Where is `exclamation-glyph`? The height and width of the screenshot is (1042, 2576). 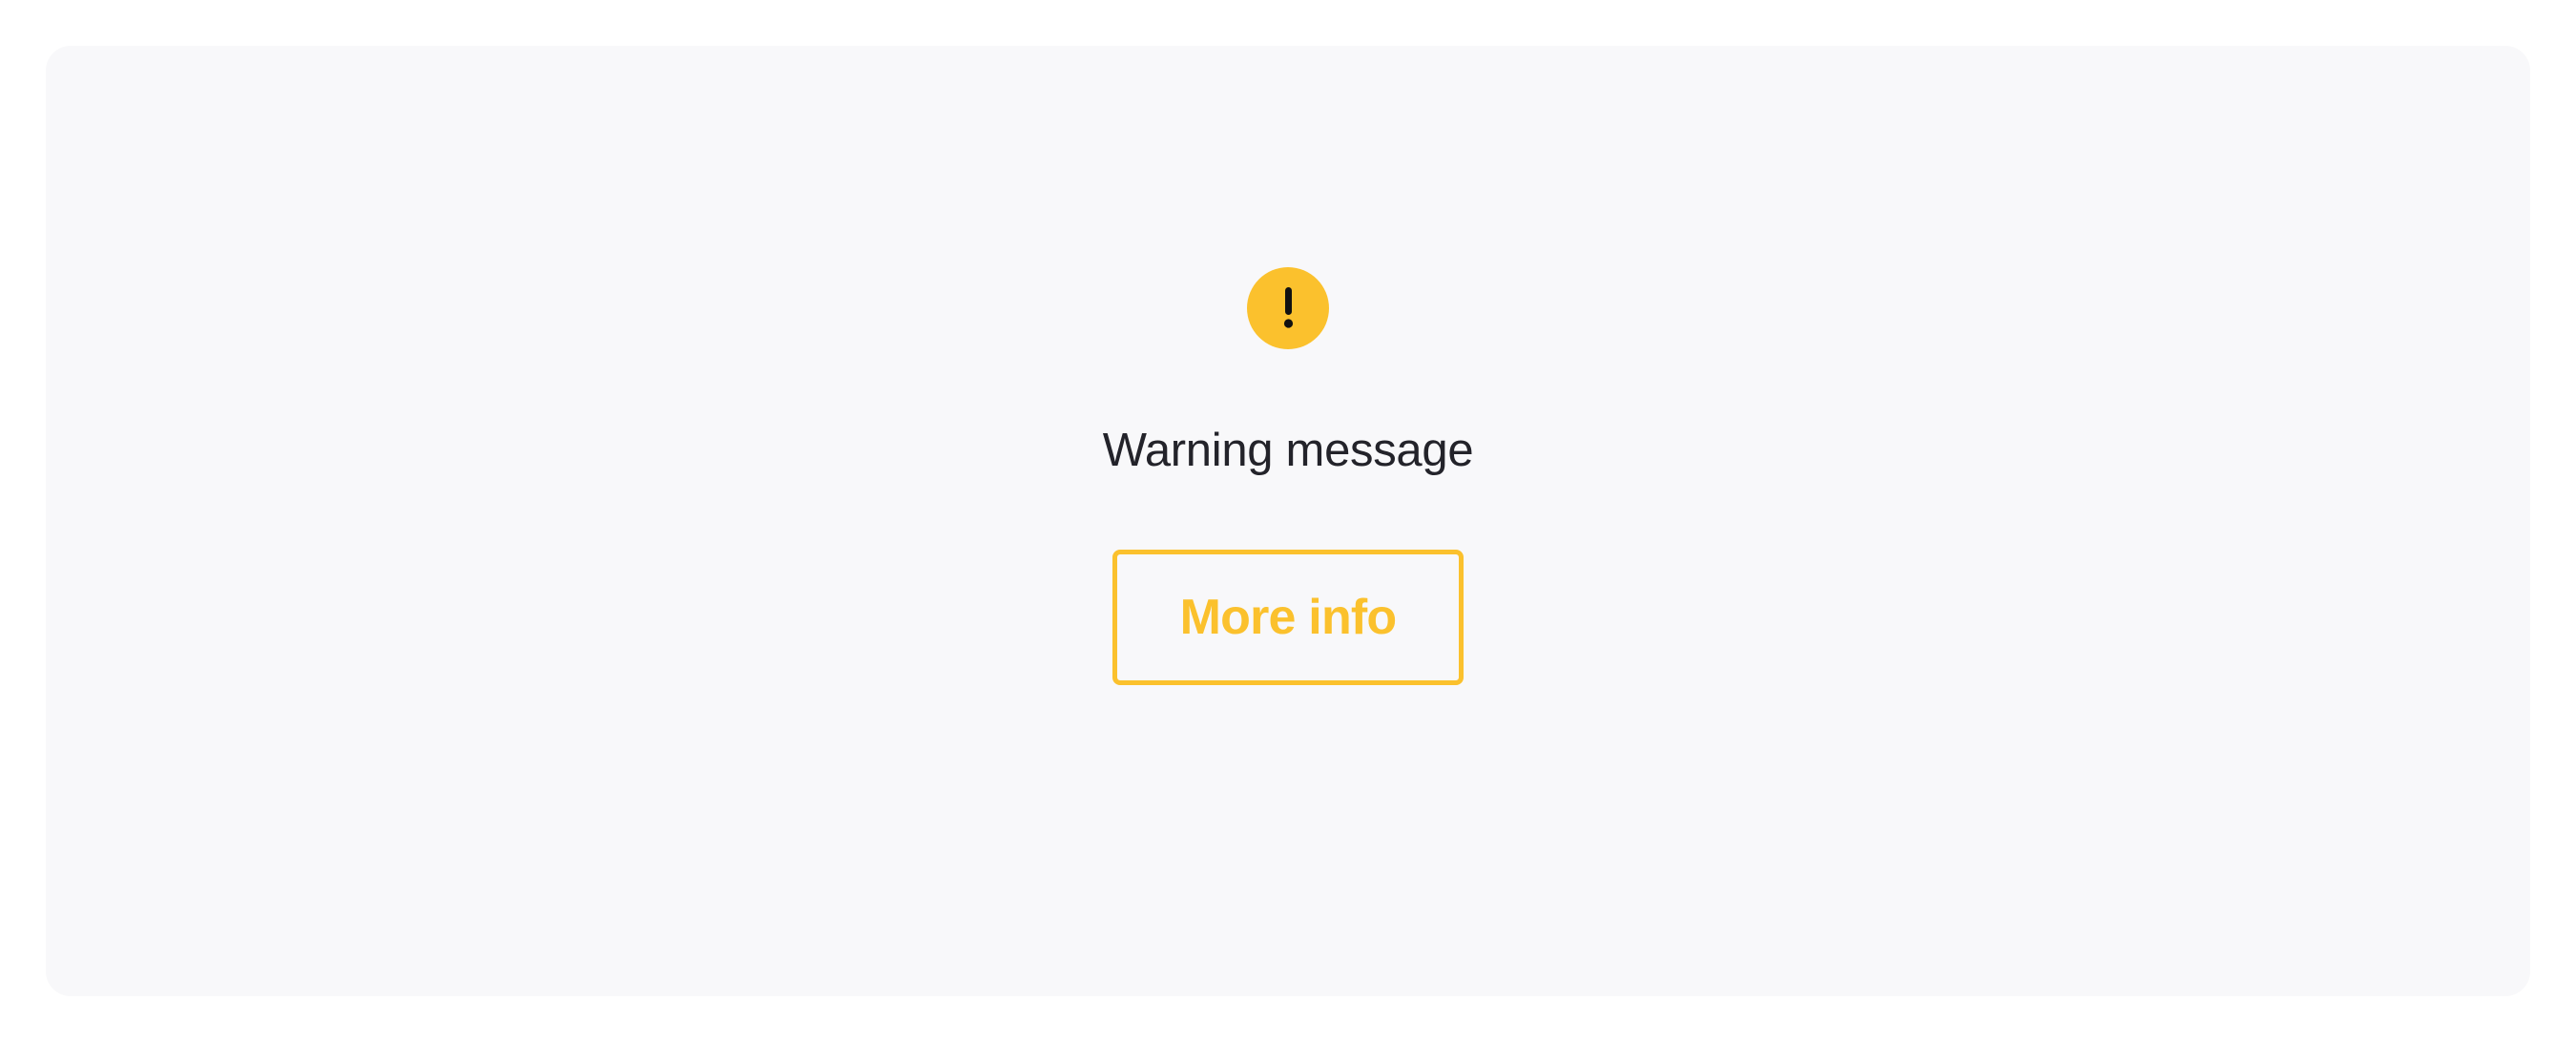 exclamation-glyph is located at coordinates (1288, 308).